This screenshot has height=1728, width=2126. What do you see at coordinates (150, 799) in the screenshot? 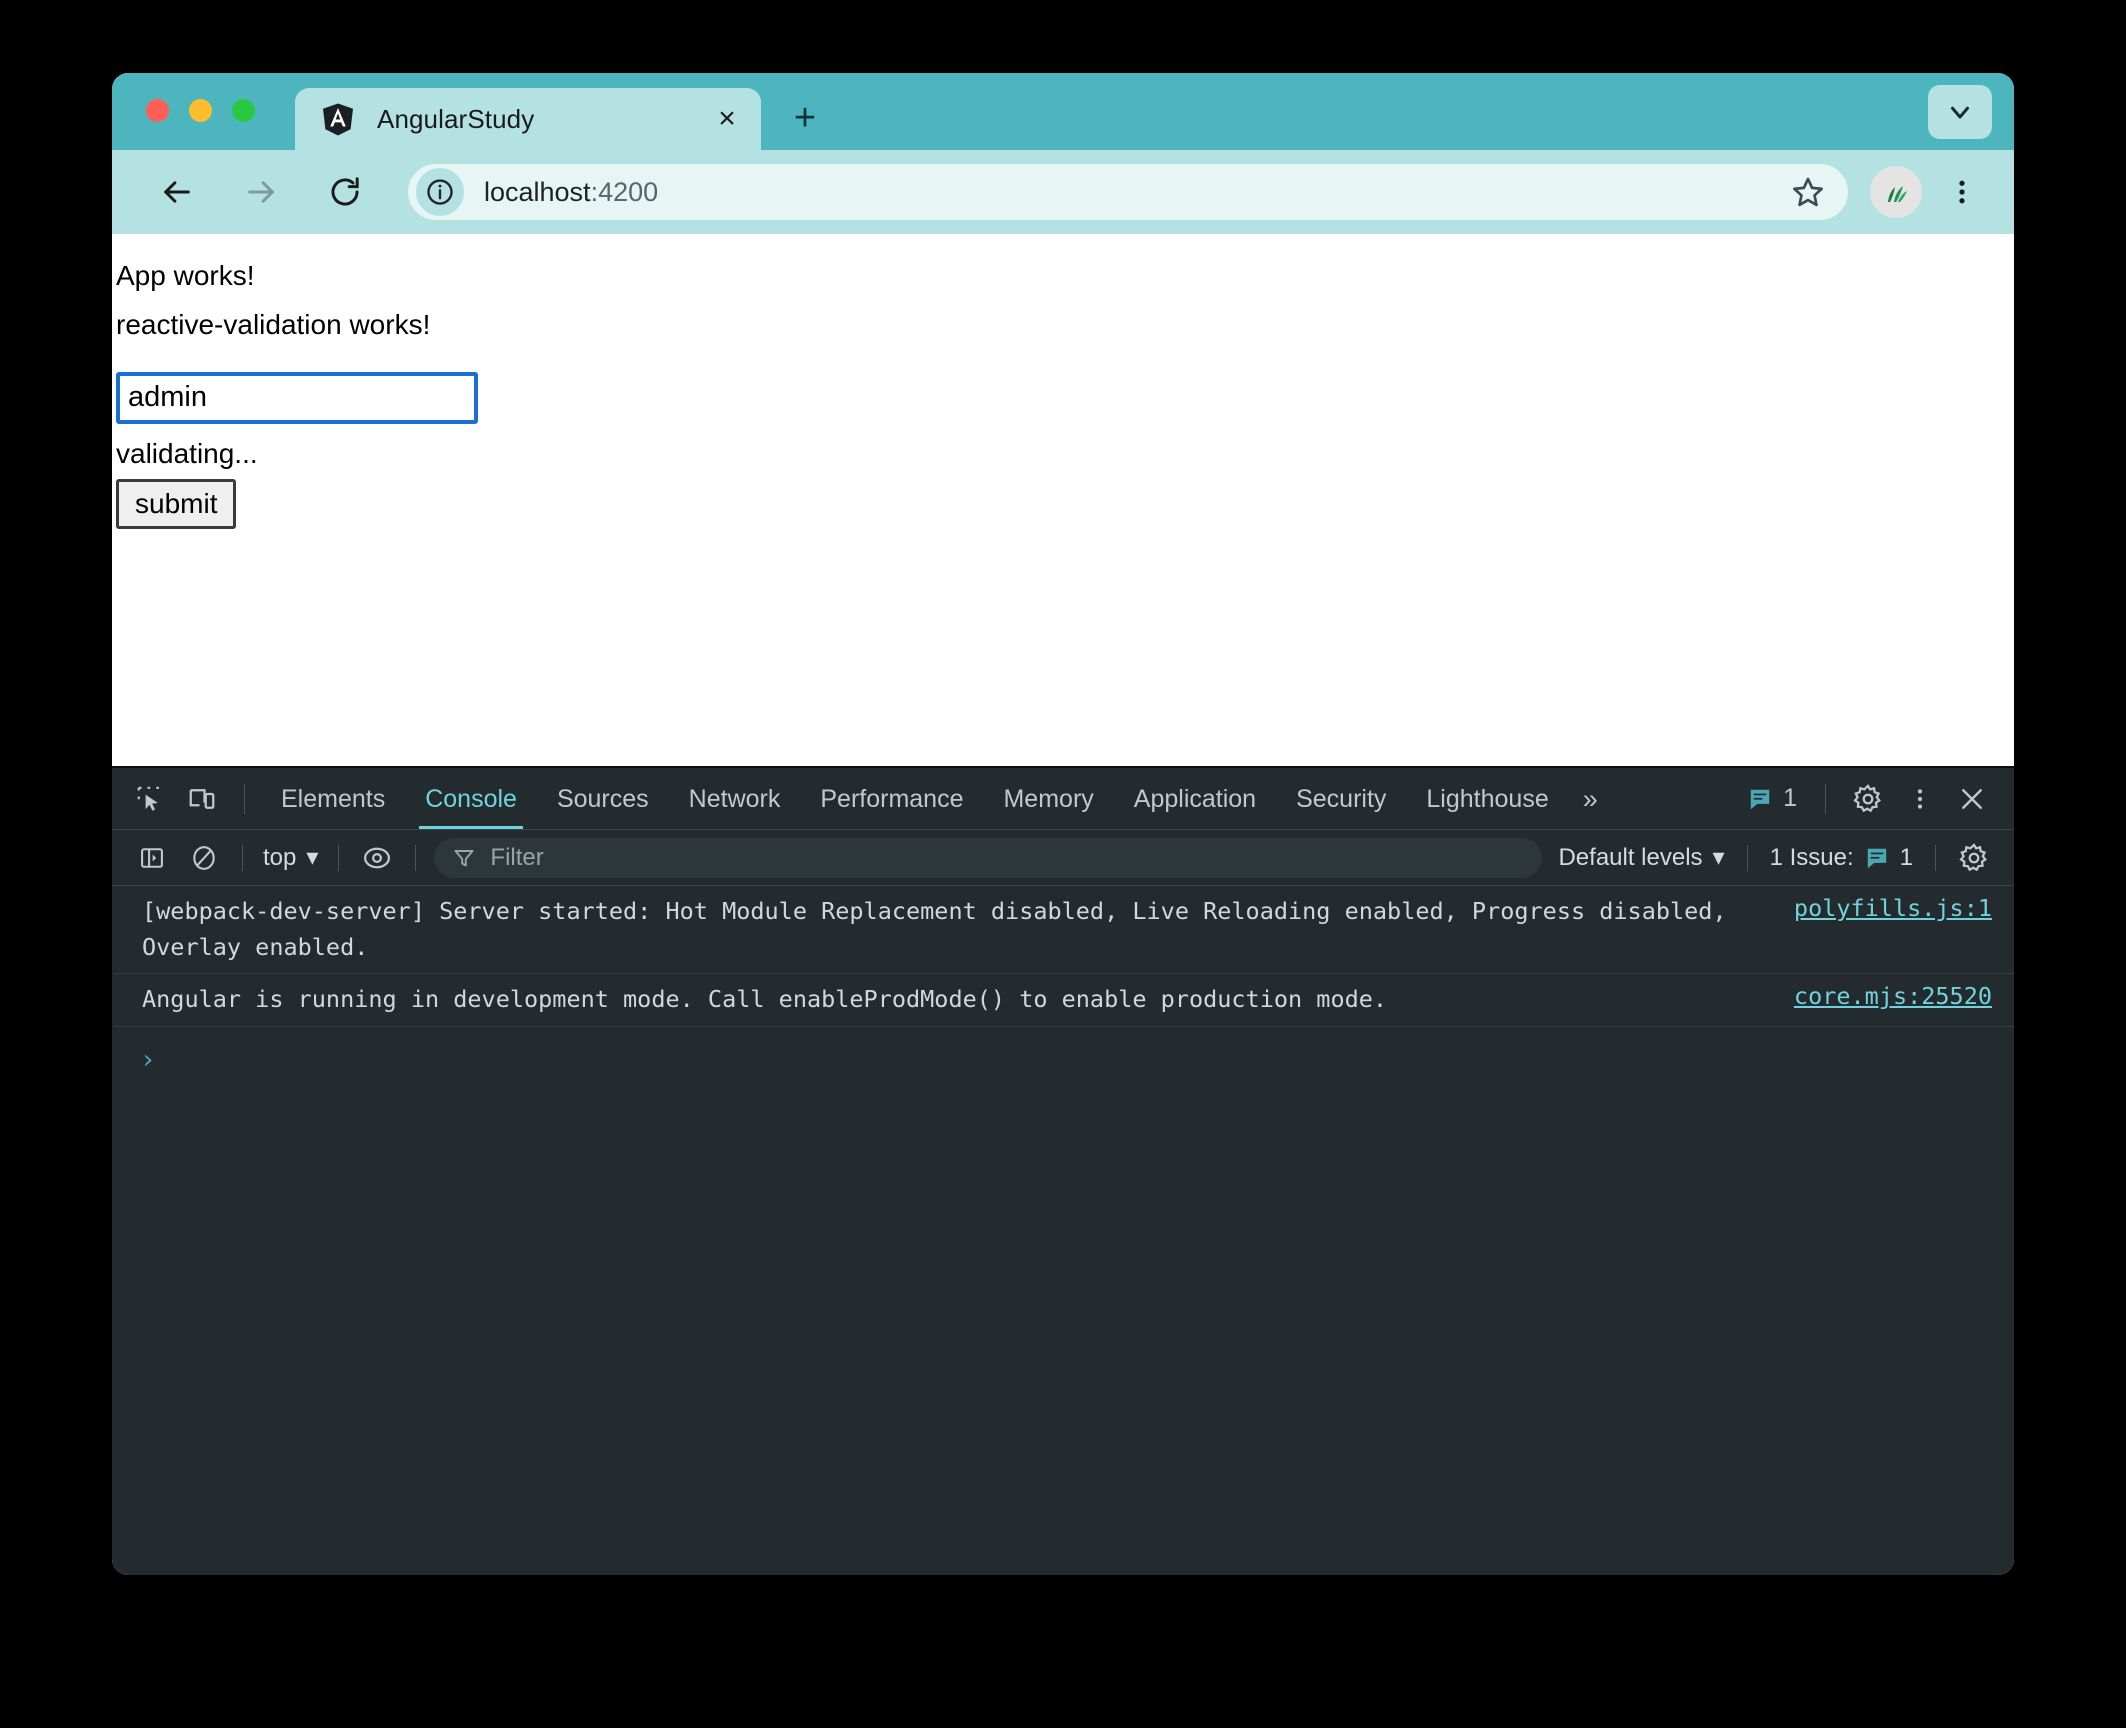
I see `inspect-element-icon` at bounding box center [150, 799].